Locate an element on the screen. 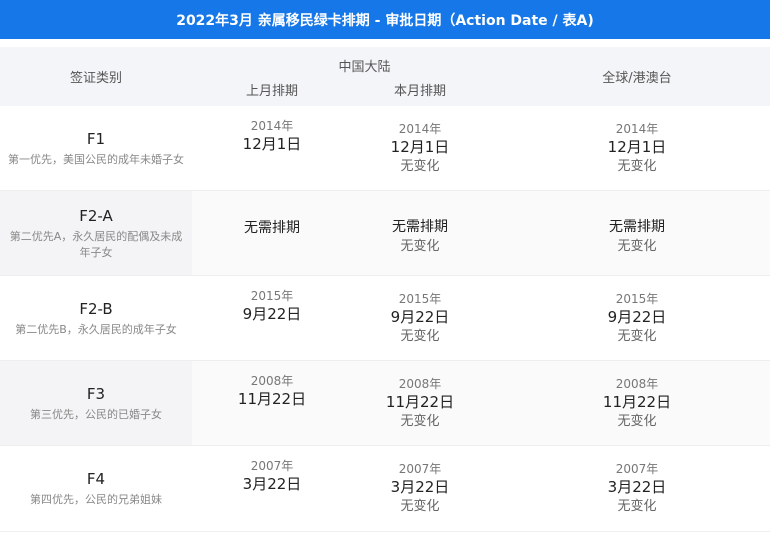 This screenshot has width=770, height=534. last-month-year: 2015年 is located at coordinates (272, 296).